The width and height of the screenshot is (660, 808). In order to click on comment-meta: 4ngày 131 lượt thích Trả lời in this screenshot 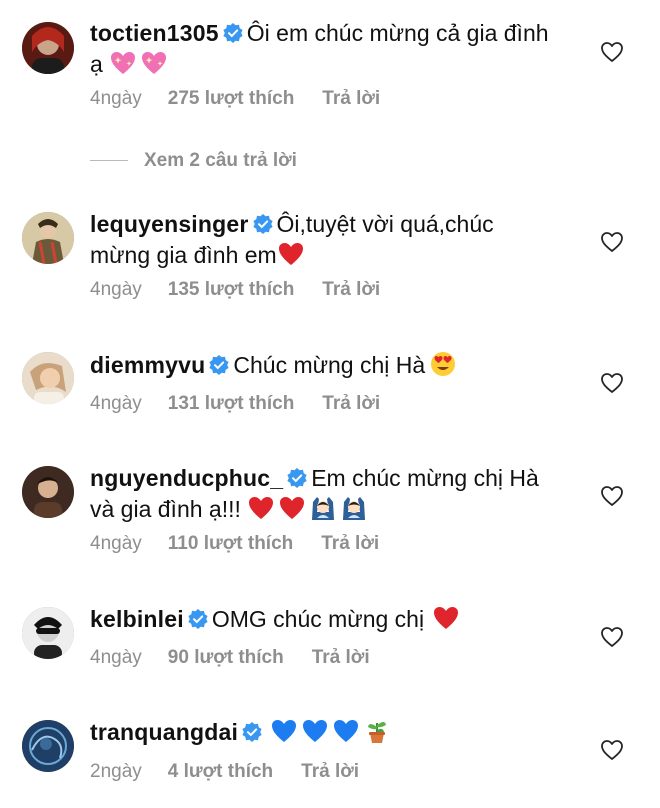, I will do `click(235, 404)`.